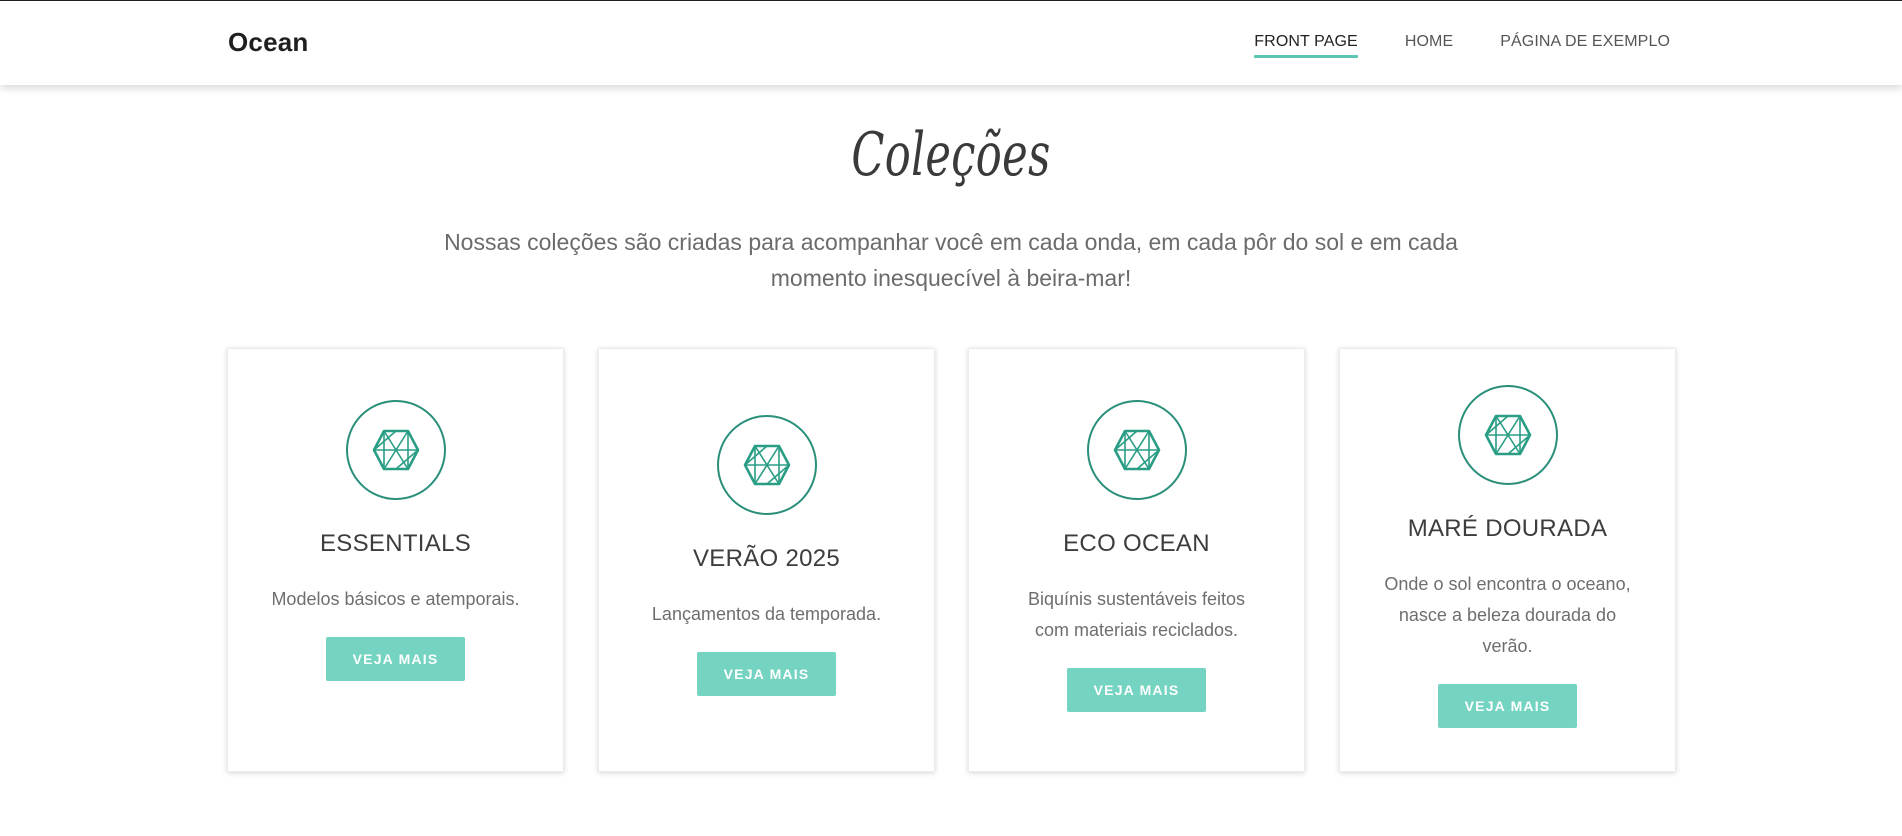  I want to click on card-title: VERÃO 2025, so click(766, 558).